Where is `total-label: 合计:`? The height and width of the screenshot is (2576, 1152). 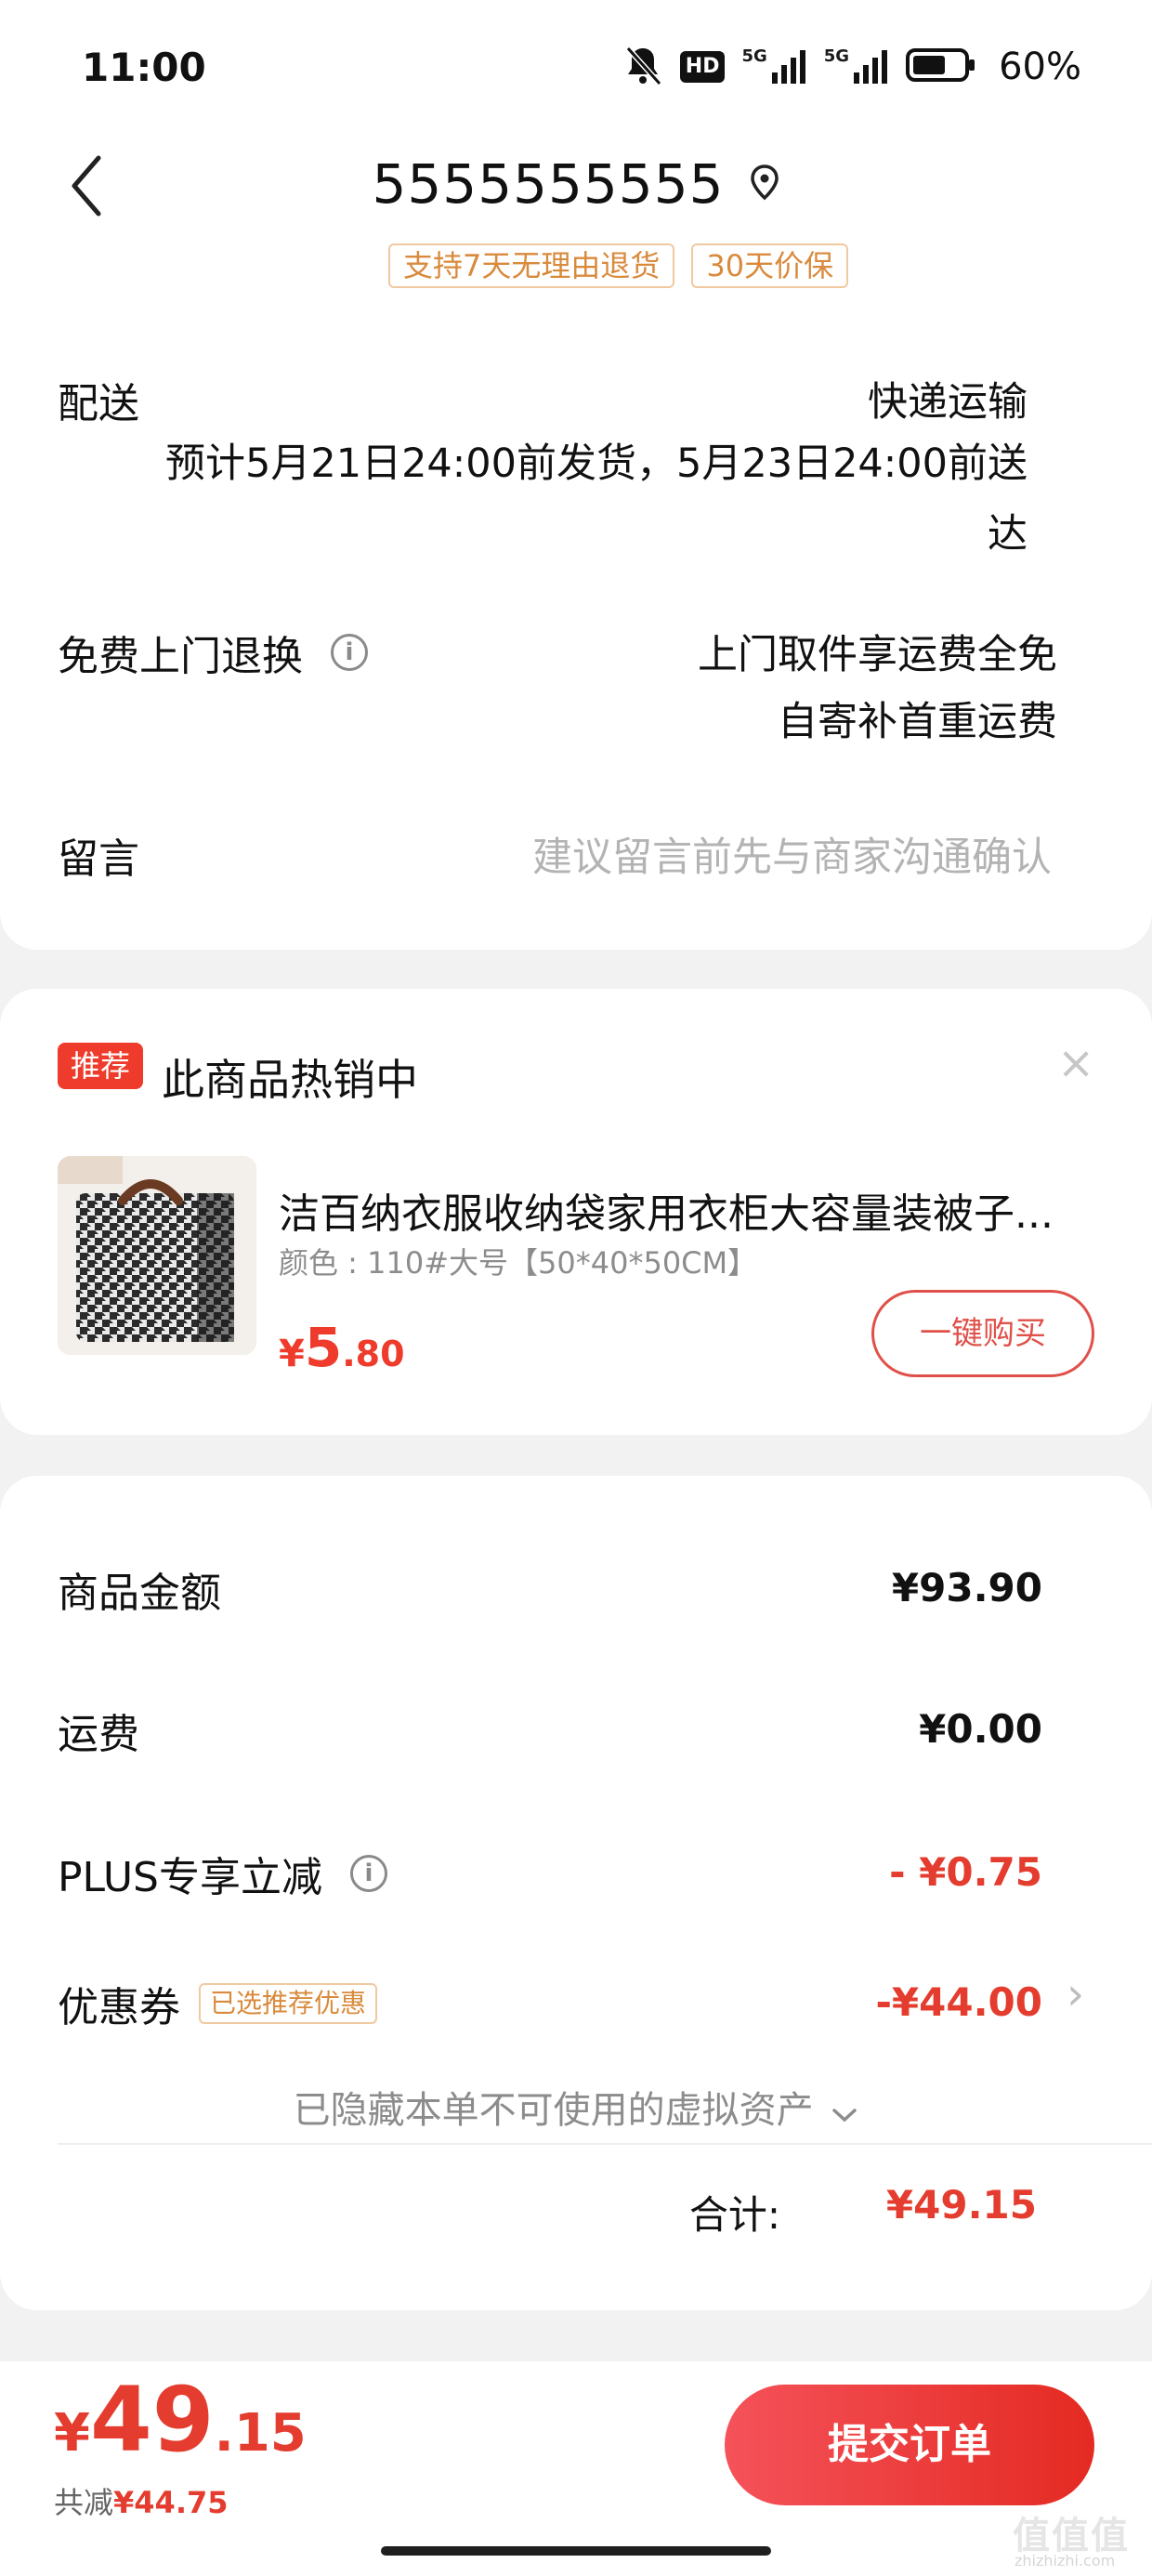
total-label: 合计: is located at coordinates (734, 2215).